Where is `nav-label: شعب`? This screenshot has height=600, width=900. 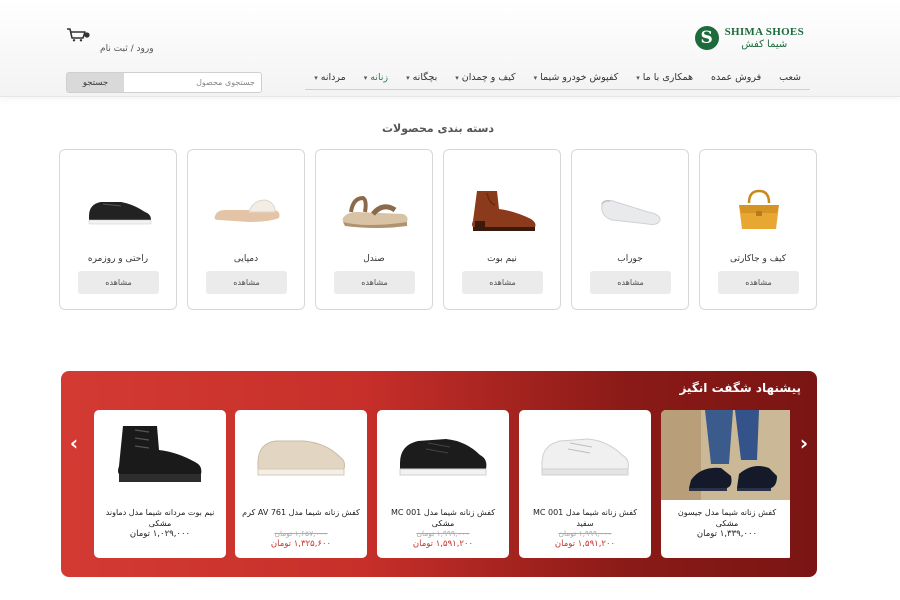
nav-label: شعب is located at coordinates (790, 77).